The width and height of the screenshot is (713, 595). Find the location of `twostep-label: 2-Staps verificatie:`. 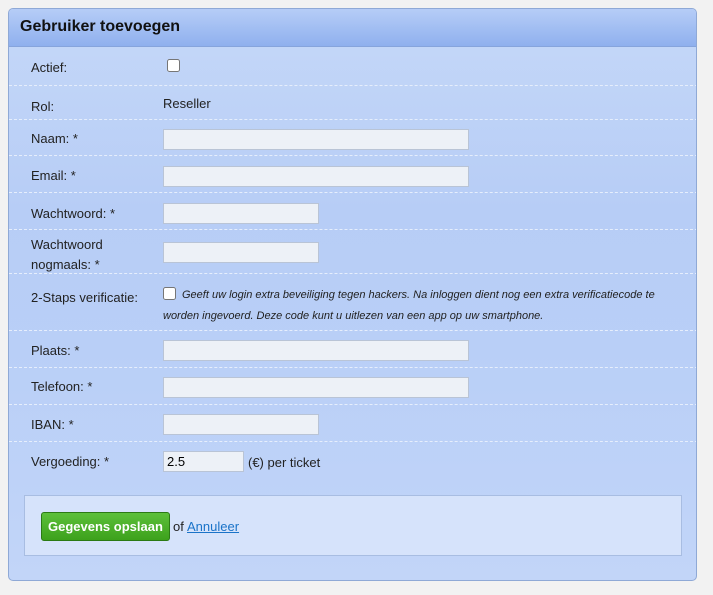

twostep-label: 2-Staps verificatie: is located at coordinates (84, 297).